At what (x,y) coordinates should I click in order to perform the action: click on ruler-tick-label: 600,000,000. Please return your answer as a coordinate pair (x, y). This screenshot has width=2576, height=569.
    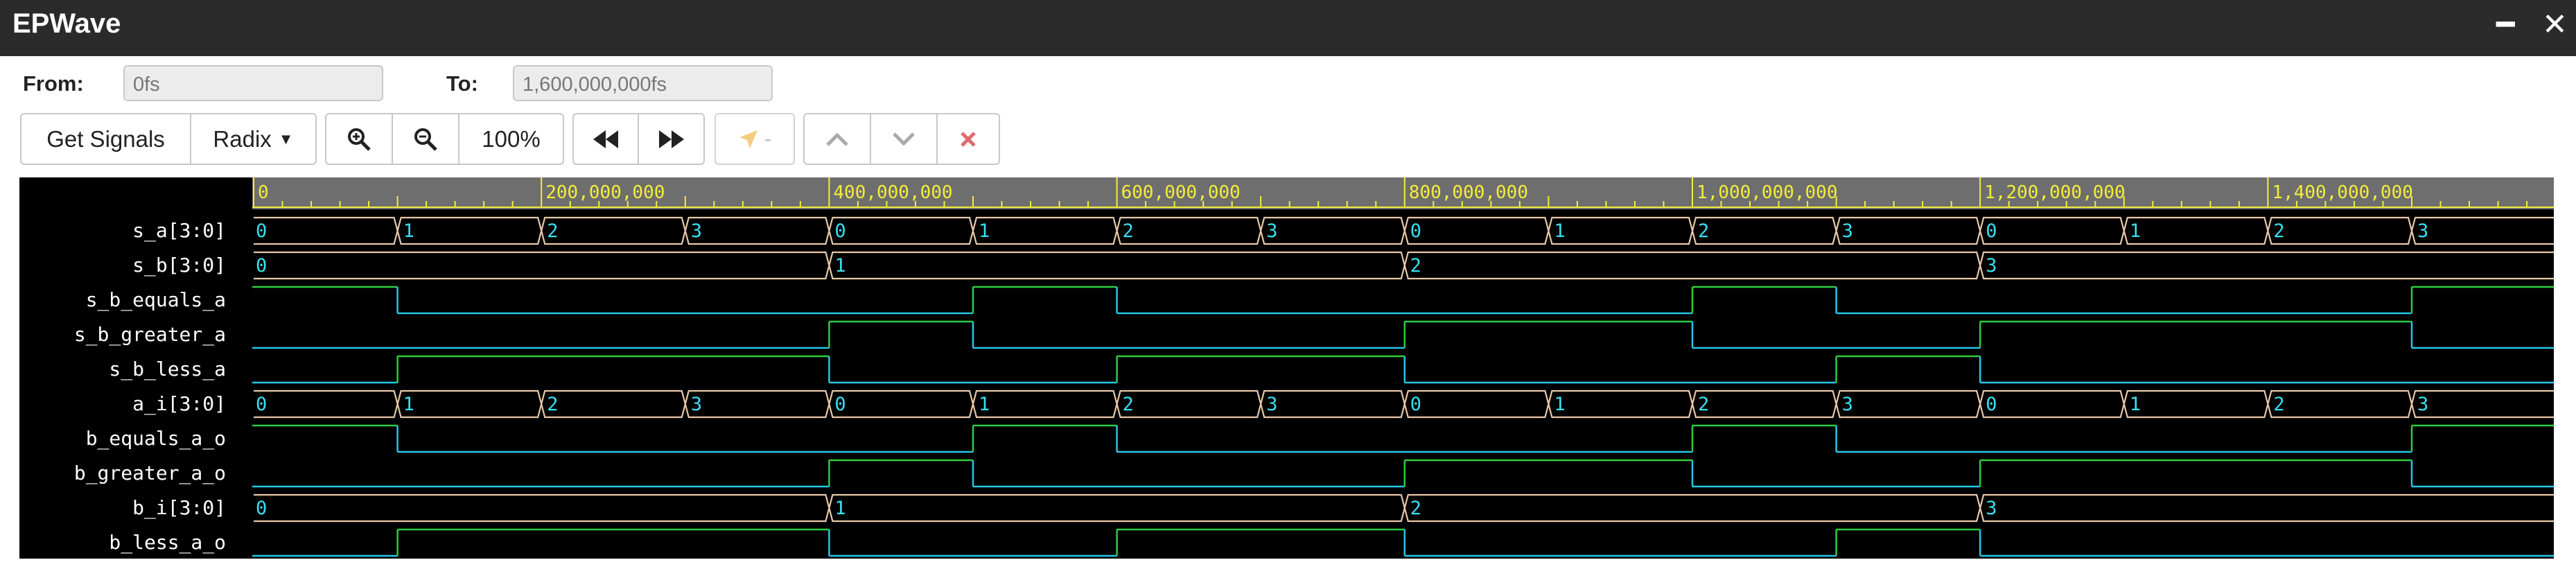
    Looking at the image, I should click on (1181, 192).